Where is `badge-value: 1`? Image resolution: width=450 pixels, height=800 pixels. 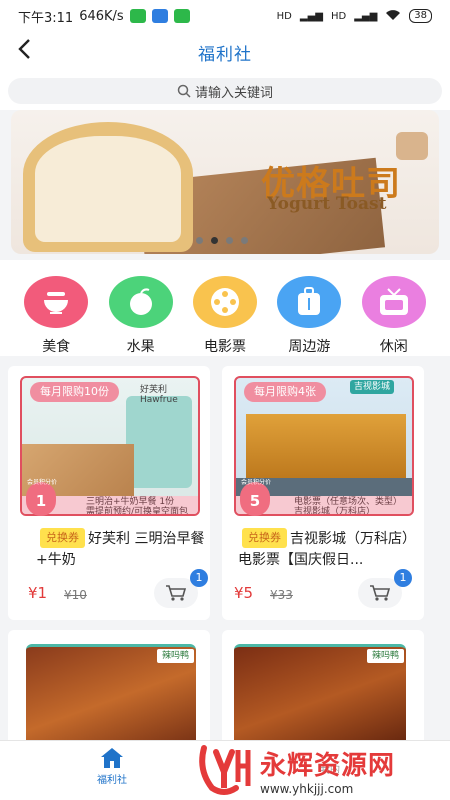
badge-value: 1 is located at coordinates (41, 501).